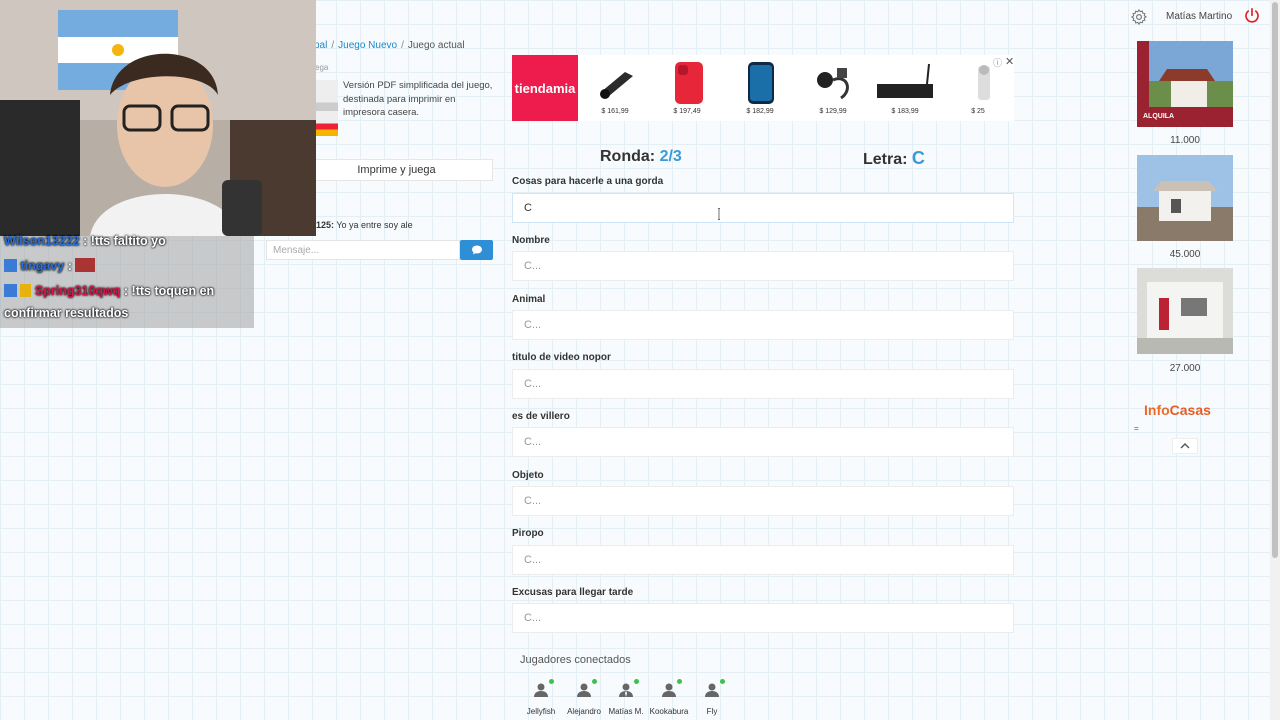  What do you see at coordinates (42, 241) in the screenshot?
I see `stream-chat-user: Wilson13222` at bounding box center [42, 241].